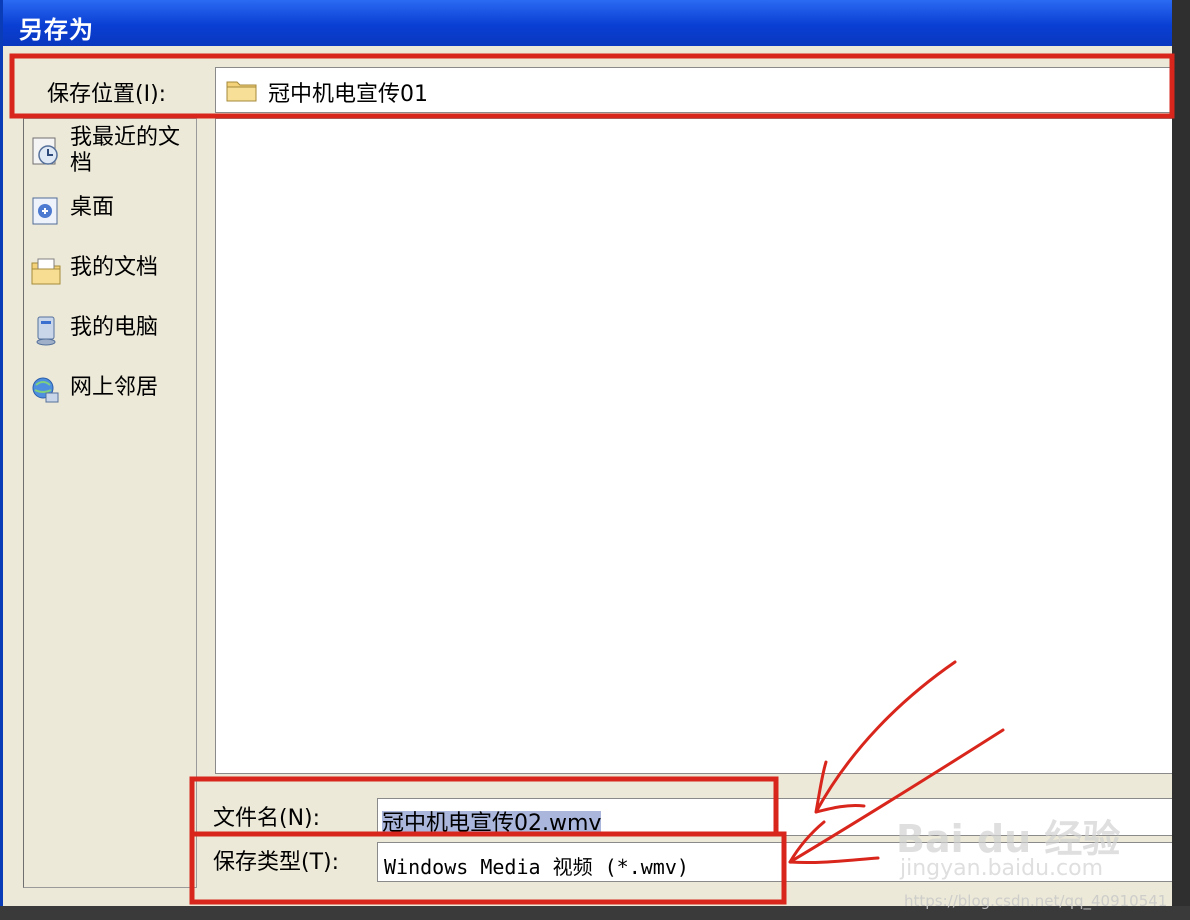 This screenshot has height=920, width=1190. Describe the element at coordinates (241, 91) in the screenshot. I see `folder-icon` at that location.